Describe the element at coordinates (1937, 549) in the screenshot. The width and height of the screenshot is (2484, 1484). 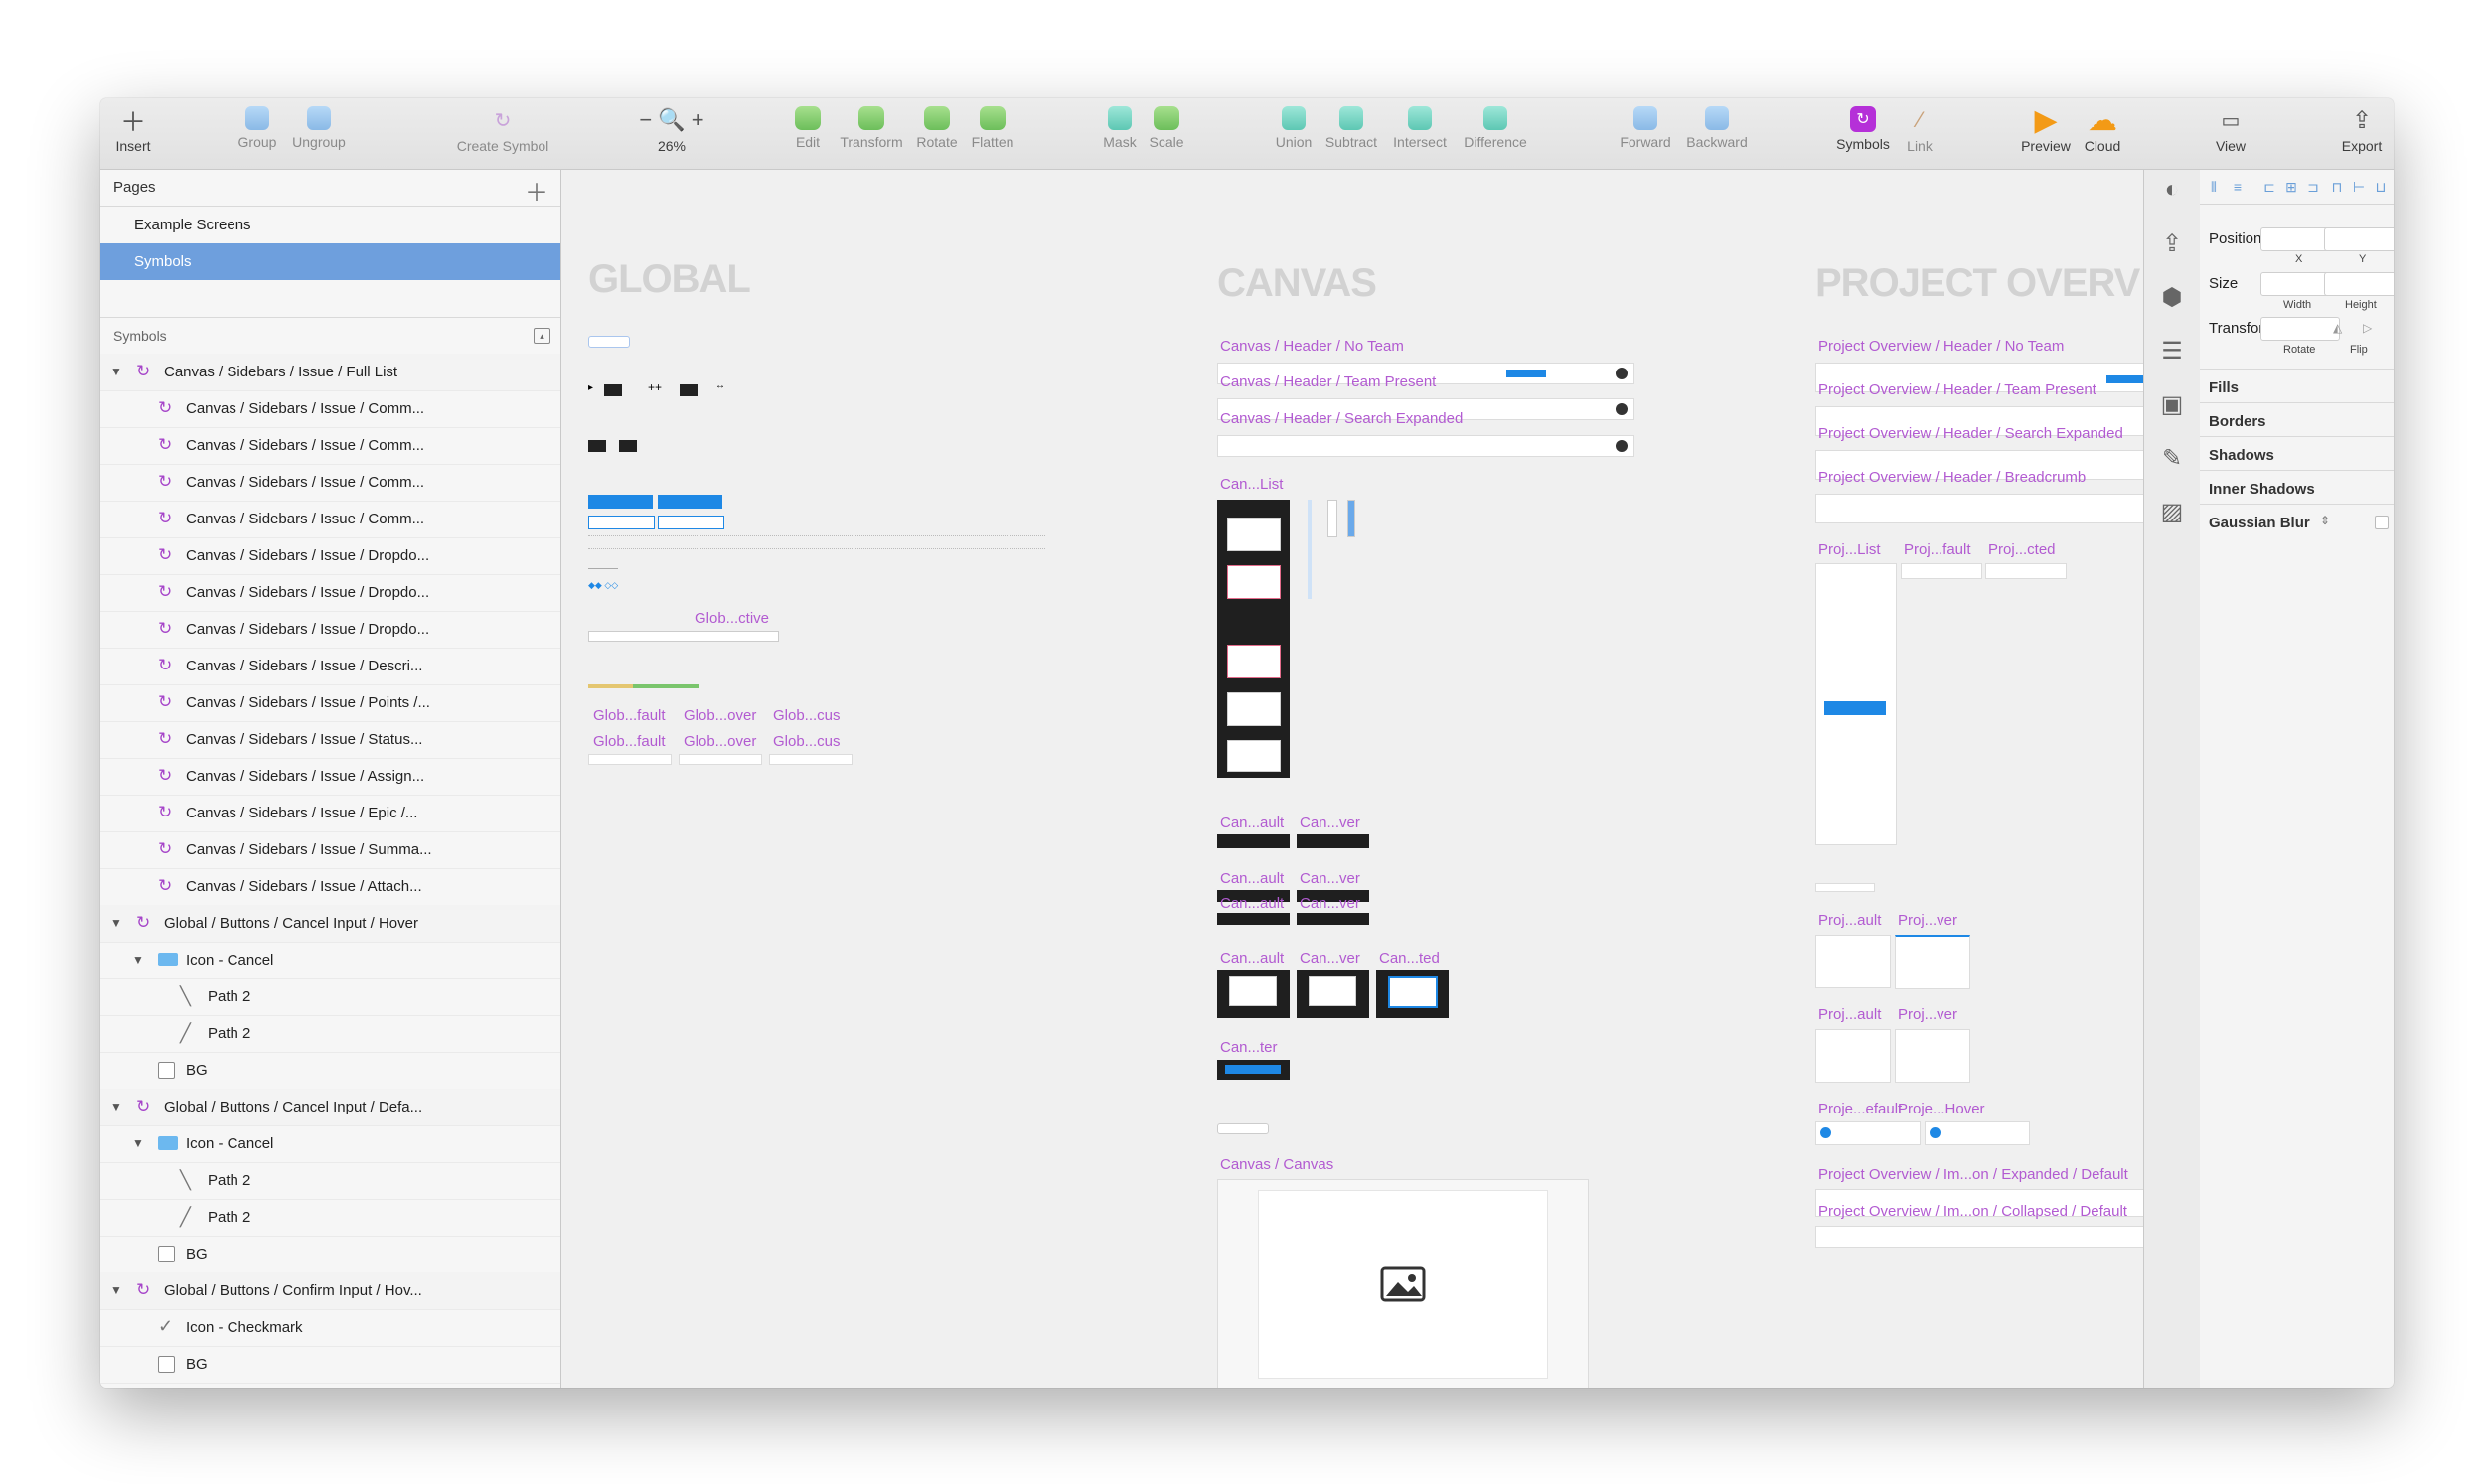
I see `artboard-label-po-fault: Proj...fault` at that location.